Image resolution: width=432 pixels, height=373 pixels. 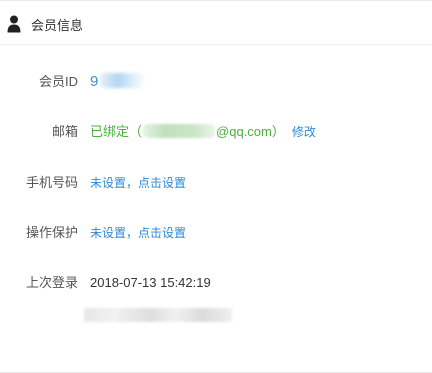 I want to click on email-label: 邮箱, so click(x=64, y=131).